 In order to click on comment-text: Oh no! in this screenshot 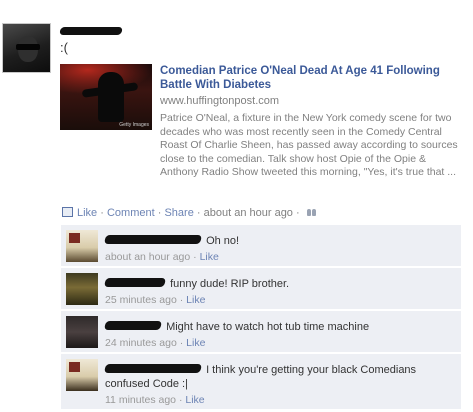, I will do `click(223, 241)`.